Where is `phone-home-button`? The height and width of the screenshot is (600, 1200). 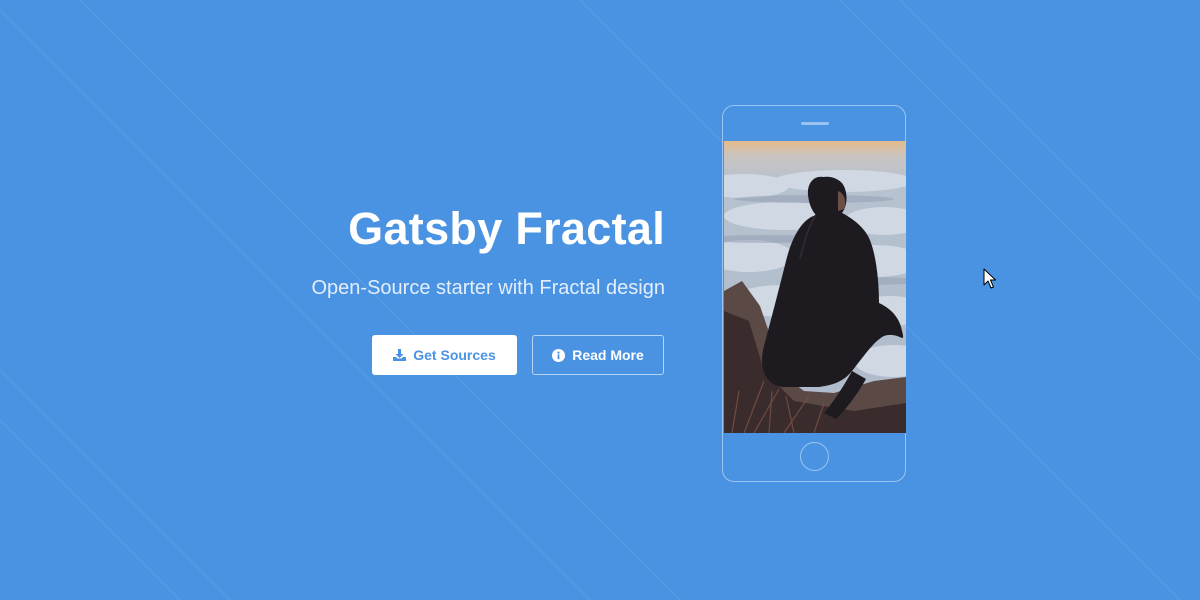 phone-home-button is located at coordinates (814, 456).